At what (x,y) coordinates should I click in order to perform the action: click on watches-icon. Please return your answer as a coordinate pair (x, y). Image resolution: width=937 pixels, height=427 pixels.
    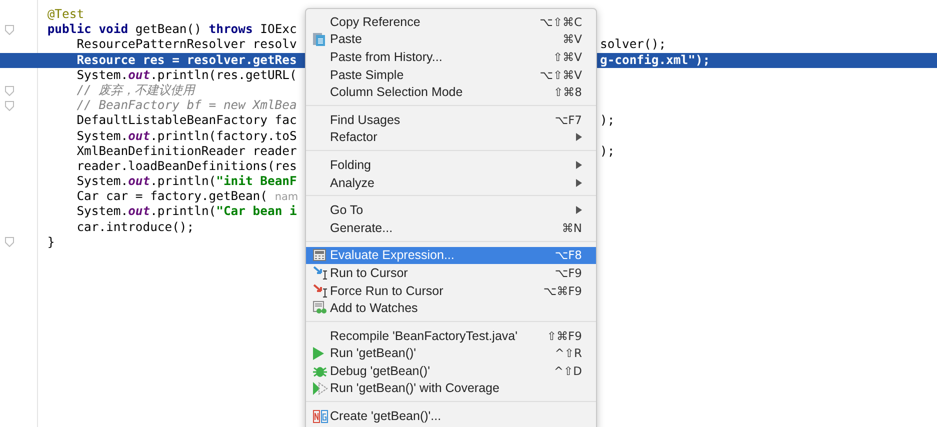
    Looking at the image, I should click on (320, 308).